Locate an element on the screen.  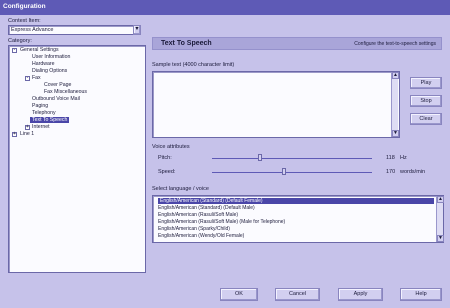
voice-attributes-label: Voice attributes is located at coordinates (171, 147).